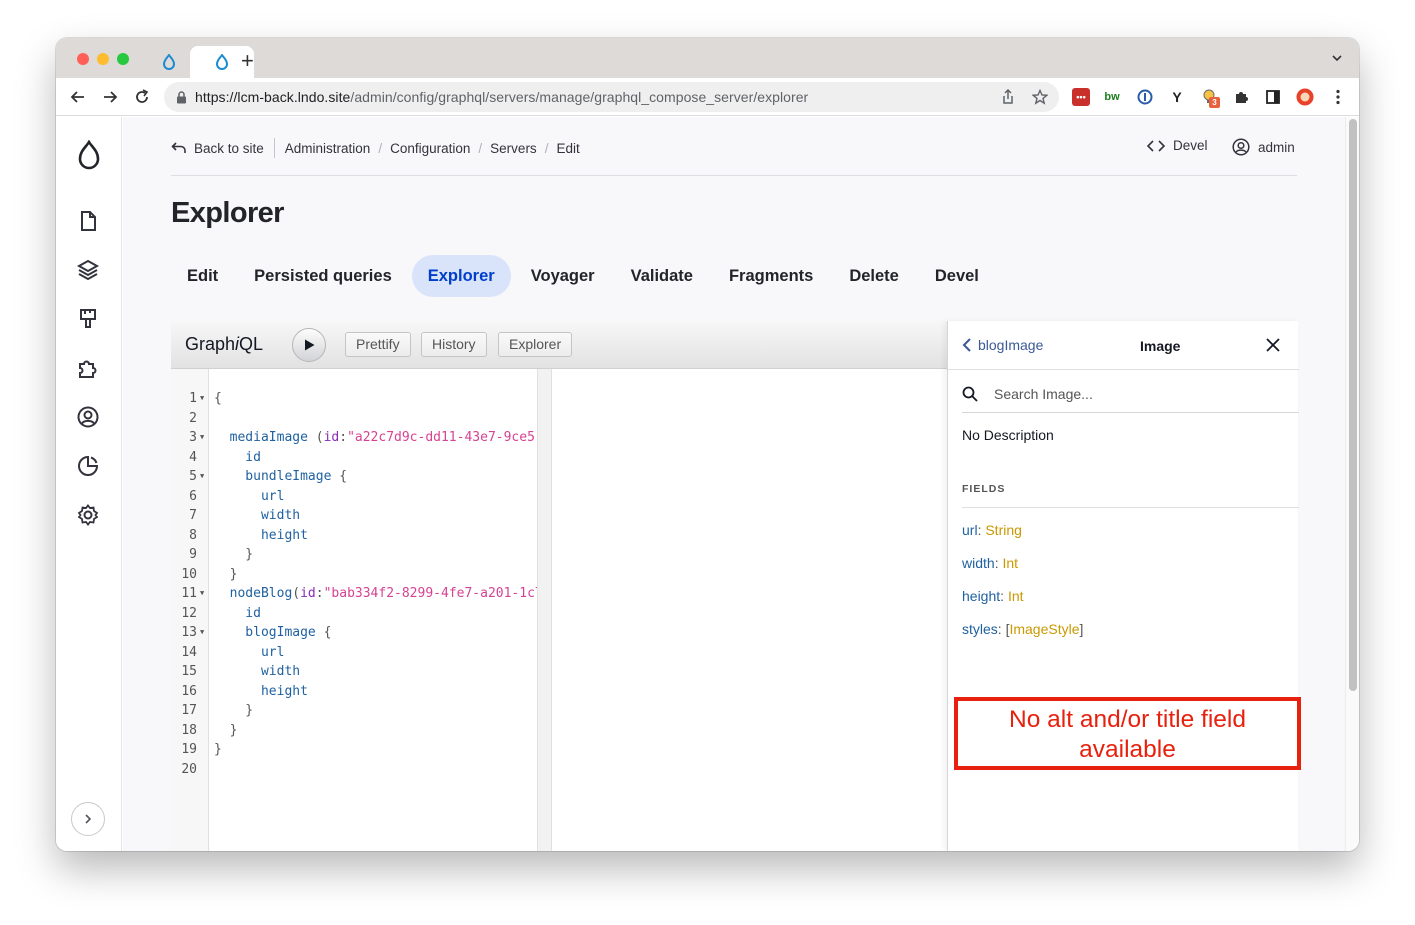 This screenshot has width=1415, height=925. What do you see at coordinates (1081, 97) in the screenshot?
I see `extension-lastpass-icon: •••` at bounding box center [1081, 97].